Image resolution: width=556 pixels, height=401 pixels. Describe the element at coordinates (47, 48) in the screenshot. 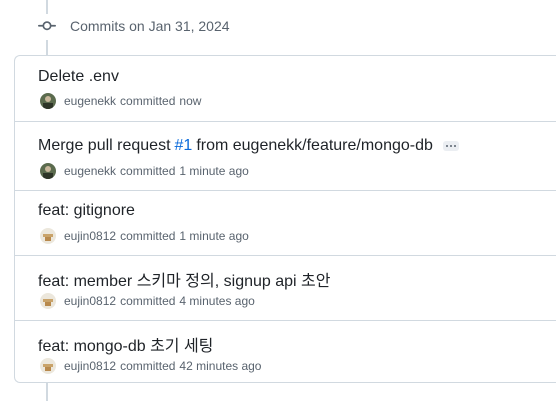

I see `timeline-line-connector` at that location.